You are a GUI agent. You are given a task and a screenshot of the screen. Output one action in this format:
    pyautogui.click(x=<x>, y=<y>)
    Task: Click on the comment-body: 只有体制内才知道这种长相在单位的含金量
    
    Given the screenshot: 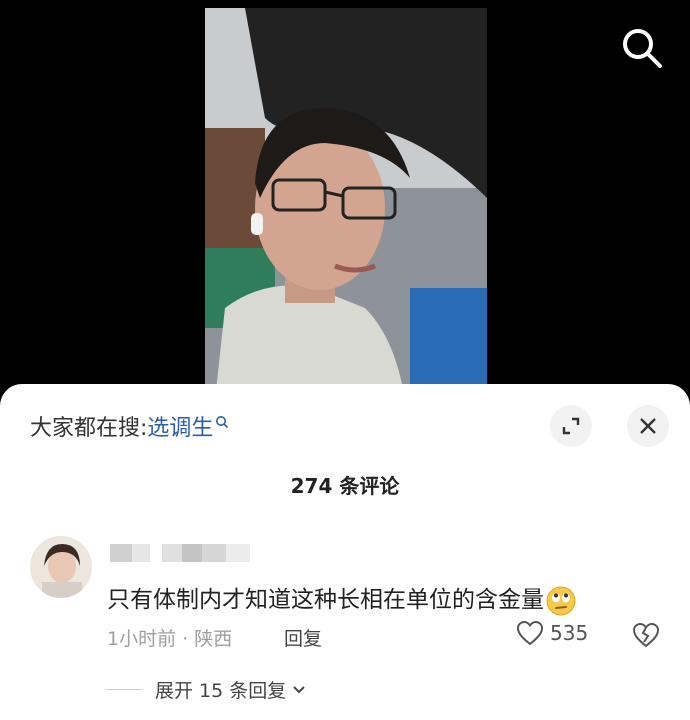 What is the action you would take?
    pyautogui.click(x=325, y=600)
    